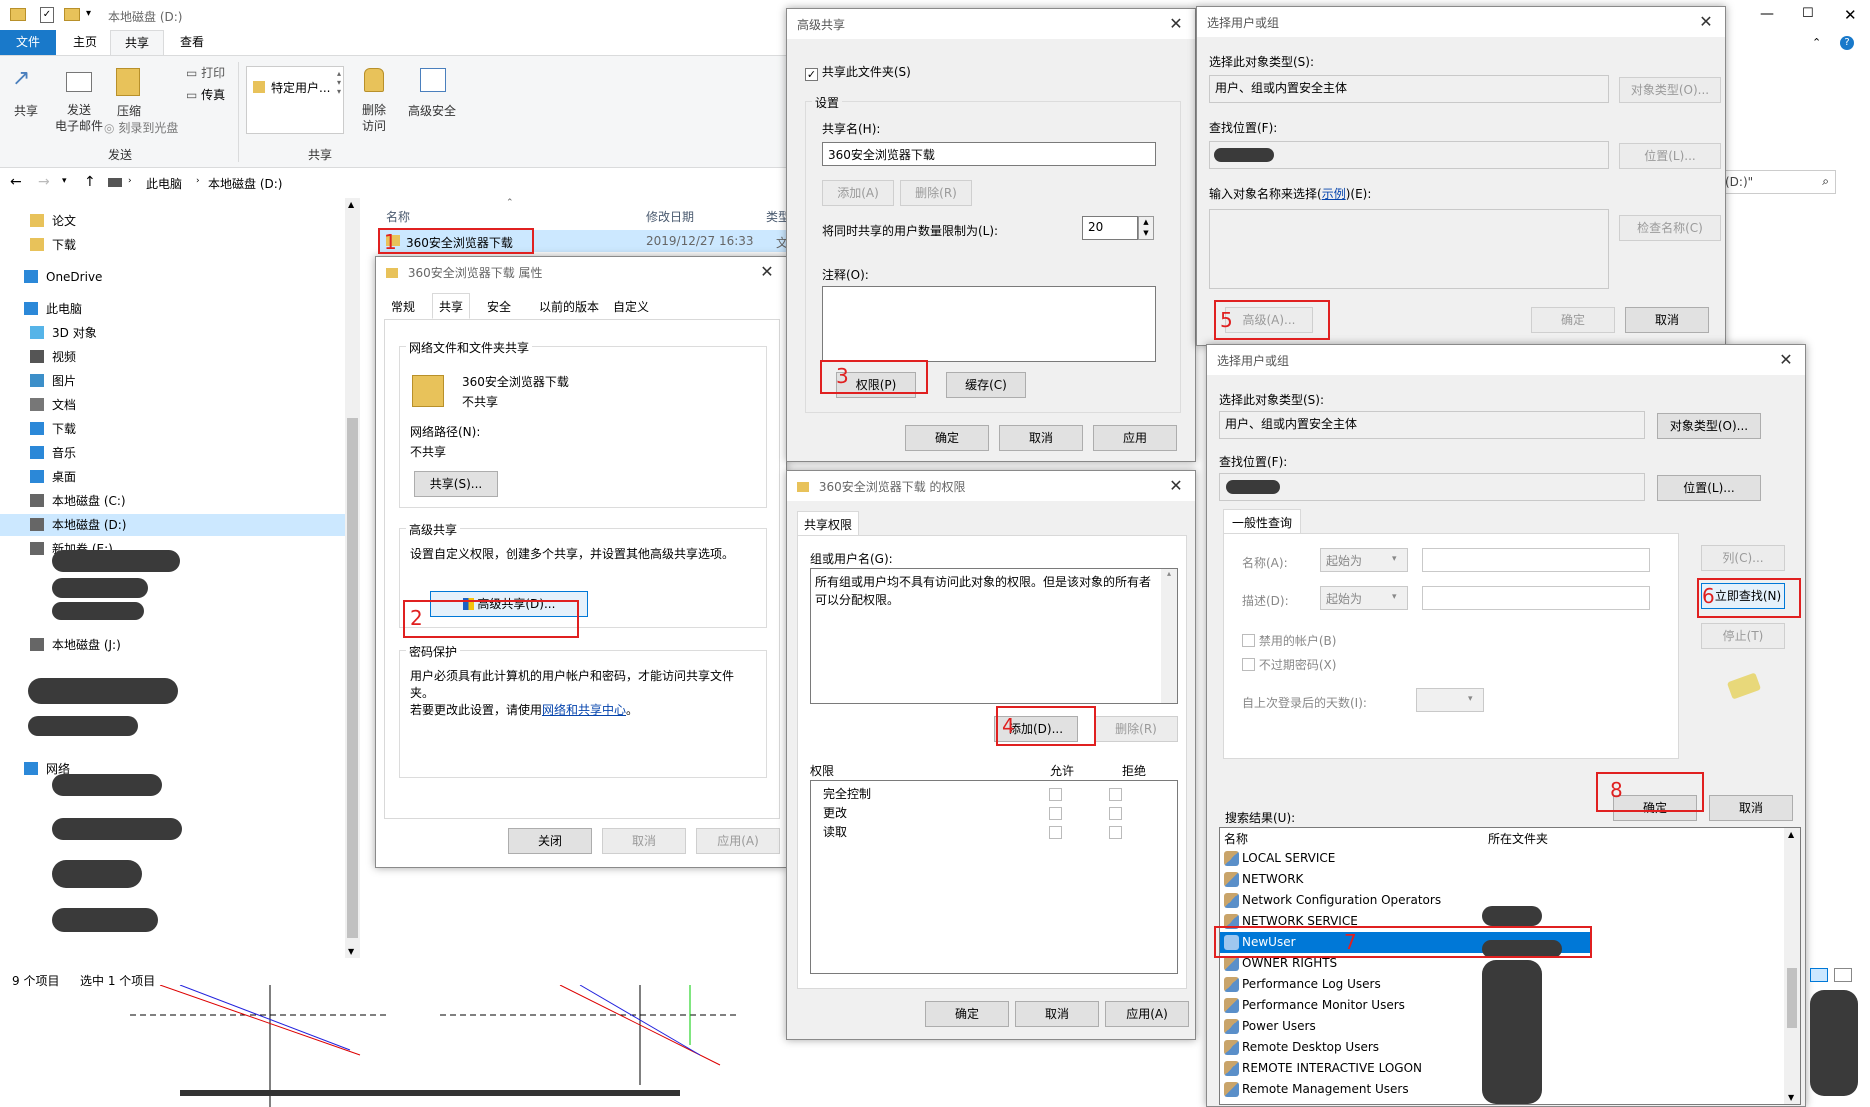 The height and width of the screenshot is (1107, 1870). I want to click on sel2-cancel-button: 取消, so click(1751, 808).